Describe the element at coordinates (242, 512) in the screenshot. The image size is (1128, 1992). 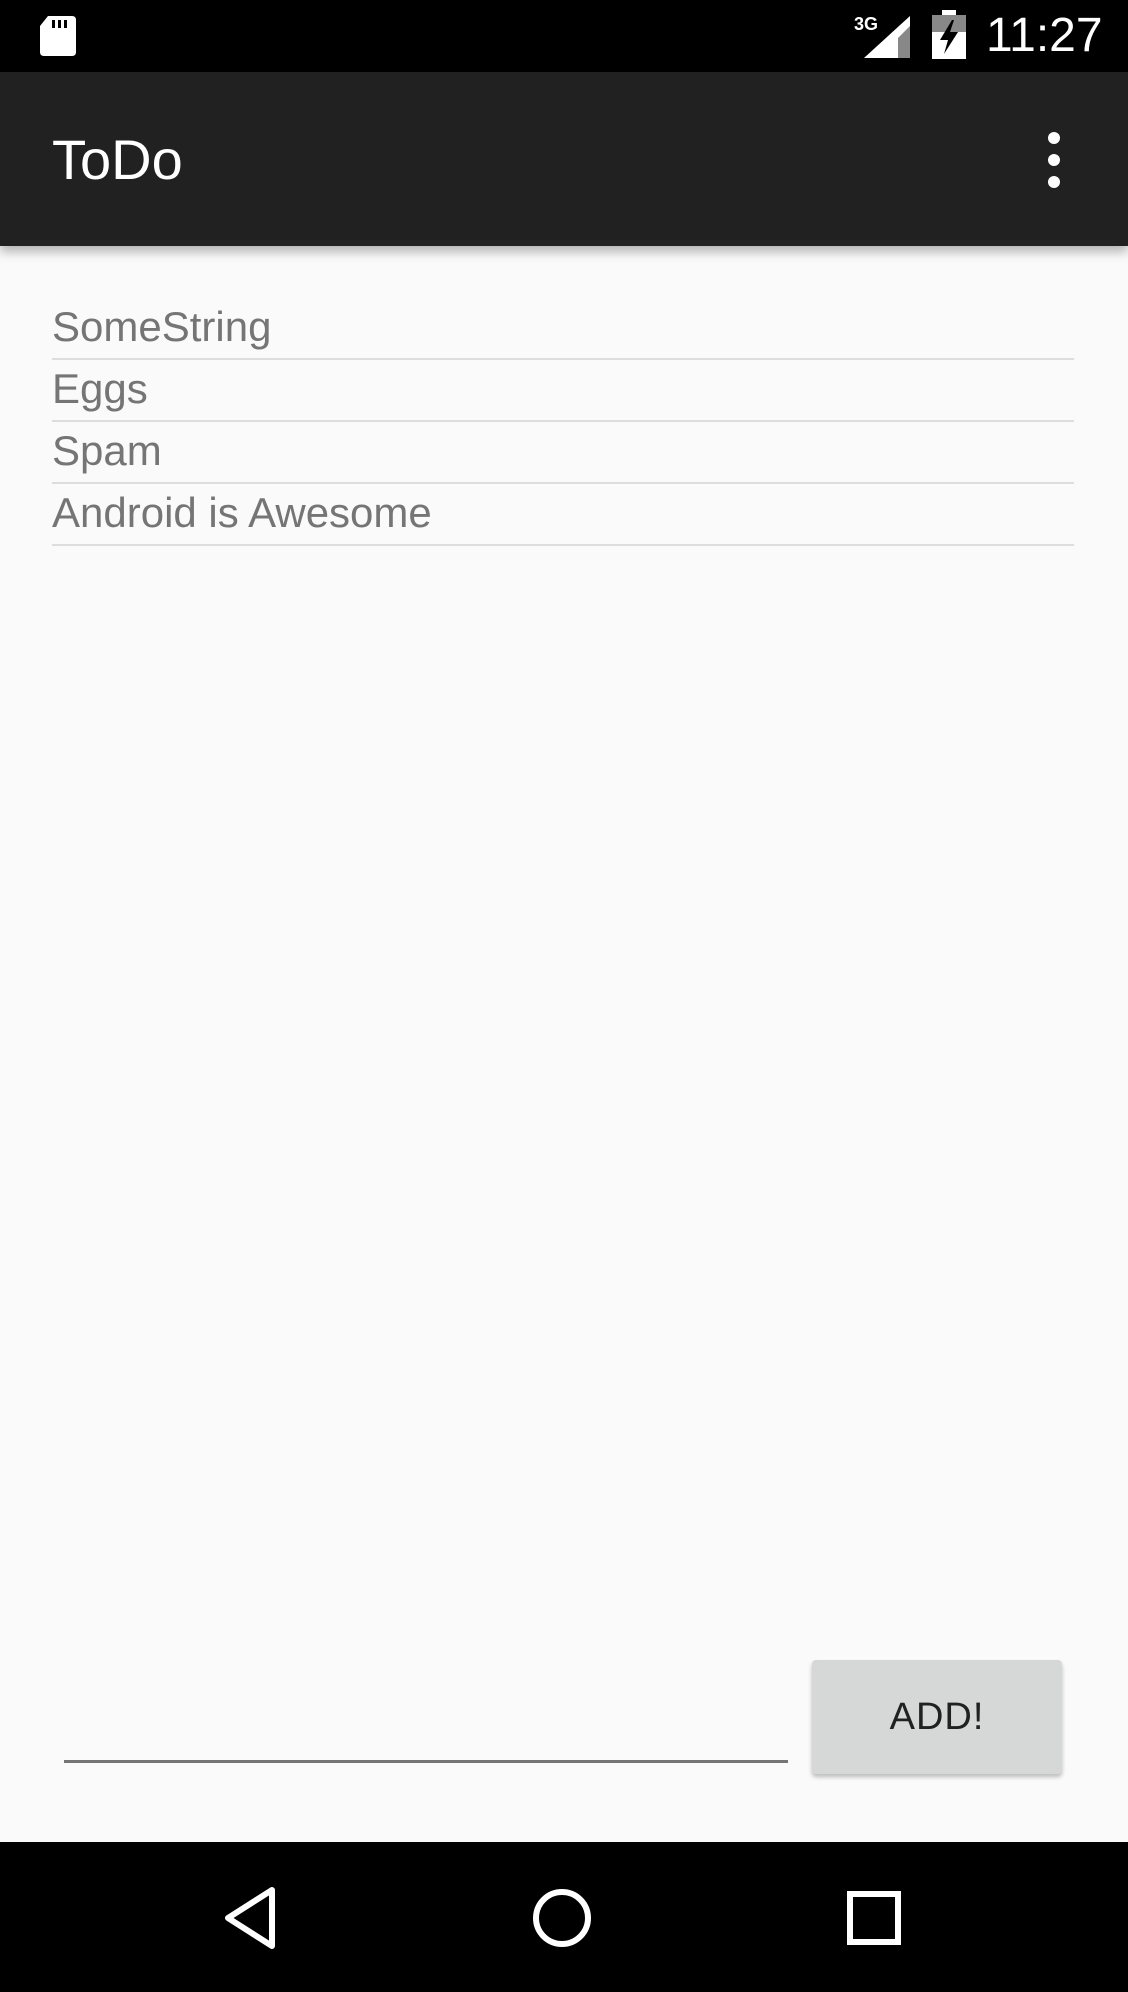
I see `list-item-label: Android is Awesome` at that location.